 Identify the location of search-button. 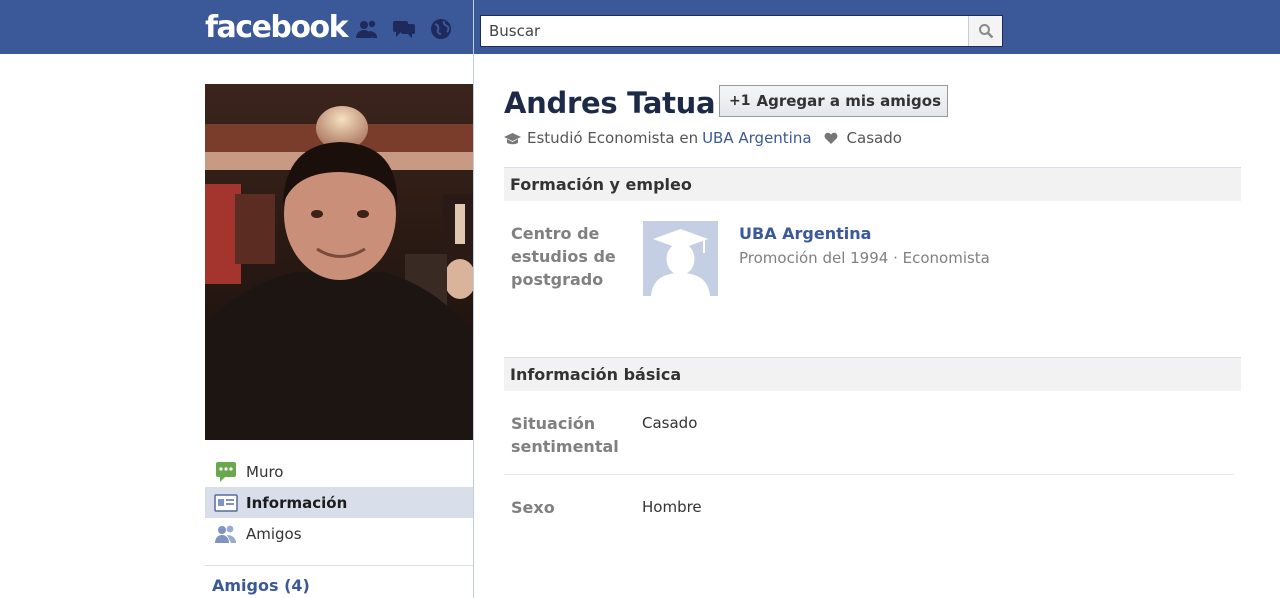
(985, 31).